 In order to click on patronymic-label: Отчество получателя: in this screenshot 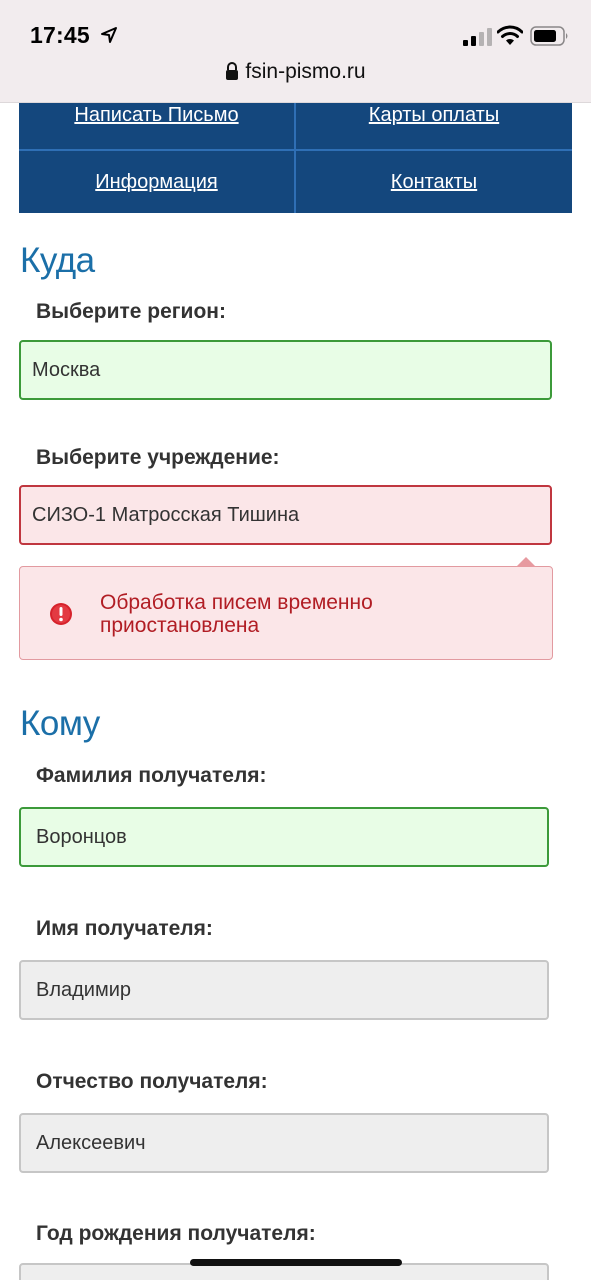, I will do `click(152, 1081)`.